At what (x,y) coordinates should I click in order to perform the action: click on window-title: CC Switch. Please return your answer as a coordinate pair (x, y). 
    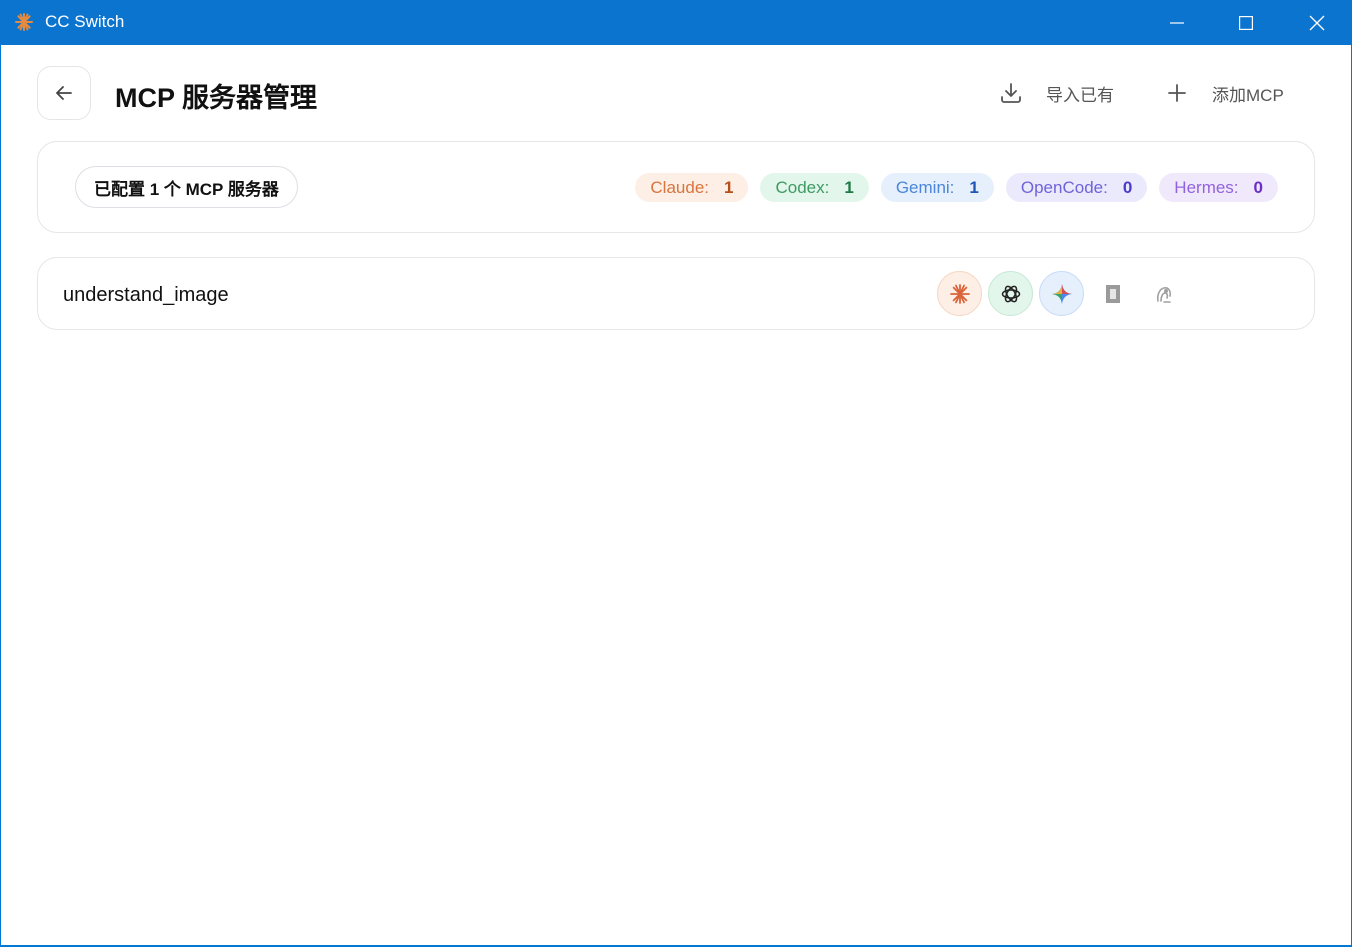
    Looking at the image, I should click on (85, 21).